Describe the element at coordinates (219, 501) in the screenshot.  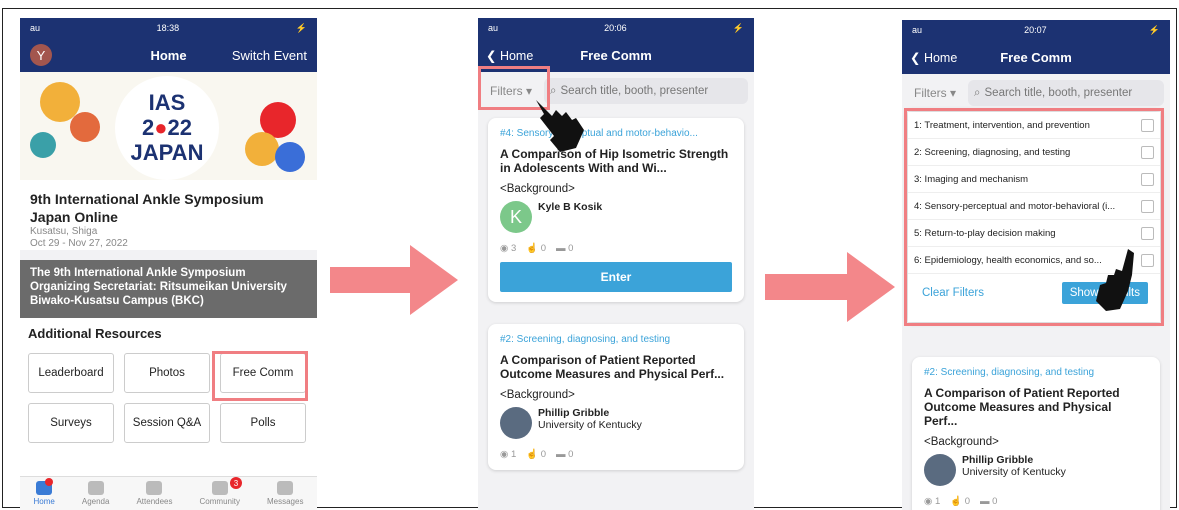
I see `tab-label: Community` at that location.